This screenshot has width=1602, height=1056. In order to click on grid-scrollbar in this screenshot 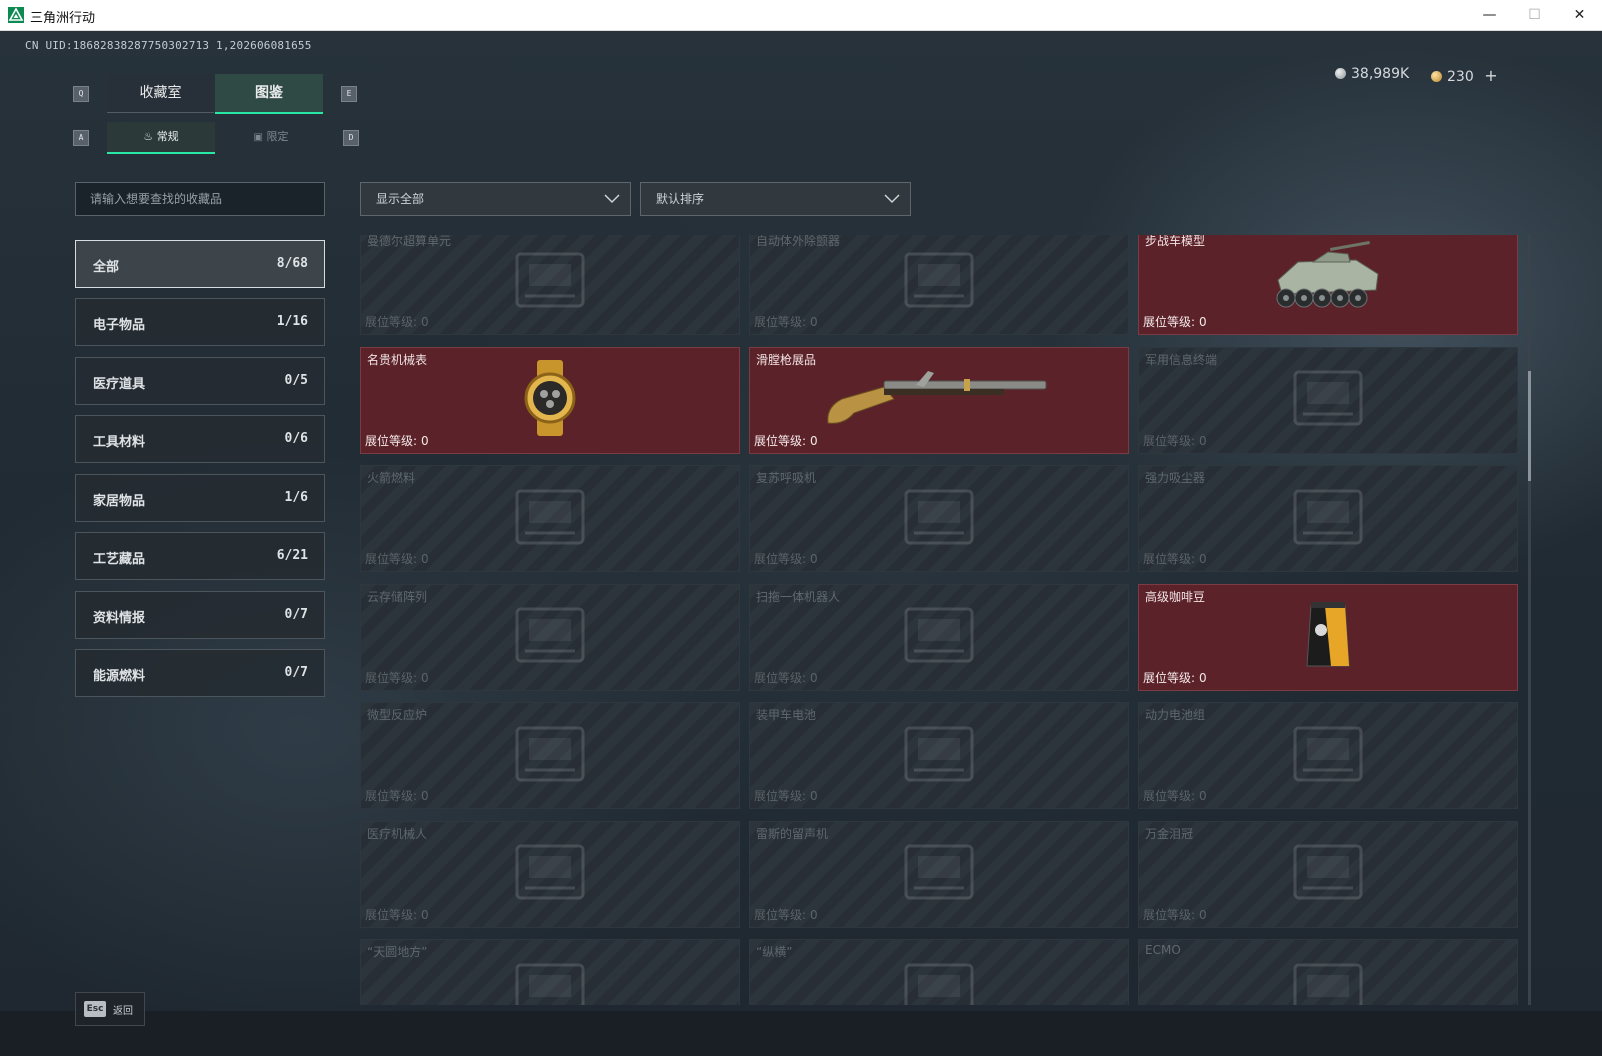, I will do `click(1529, 620)`.